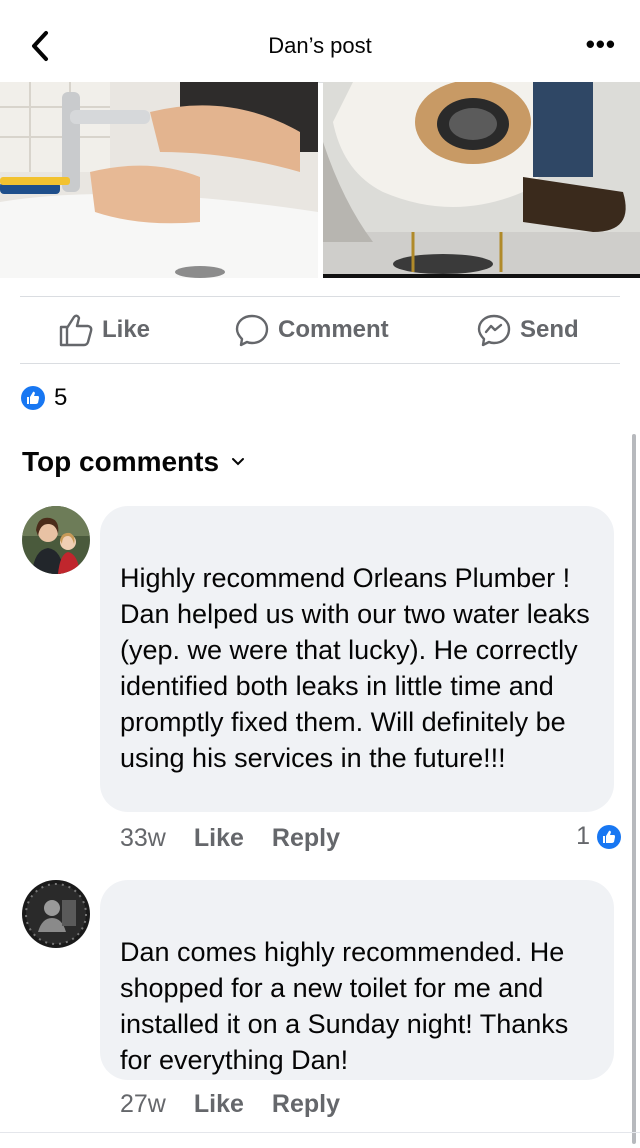 This screenshot has width=640, height=1148. What do you see at coordinates (320, 1132) in the screenshot?
I see `divider` at bounding box center [320, 1132].